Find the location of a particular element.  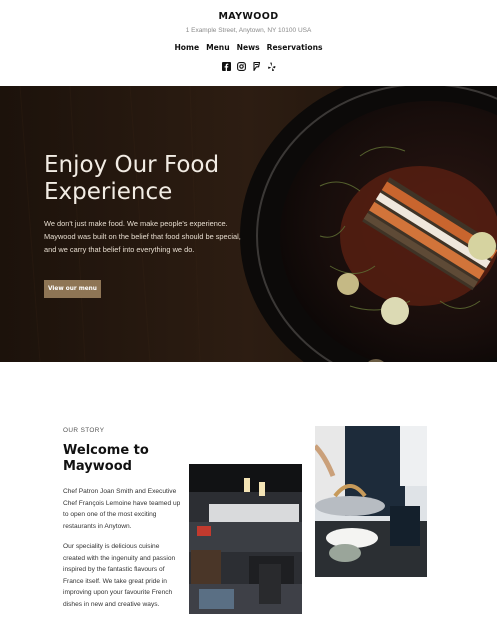

address-text: 1 Example Street, Anytown, NY 10100 USA is located at coordinates (248, 30).